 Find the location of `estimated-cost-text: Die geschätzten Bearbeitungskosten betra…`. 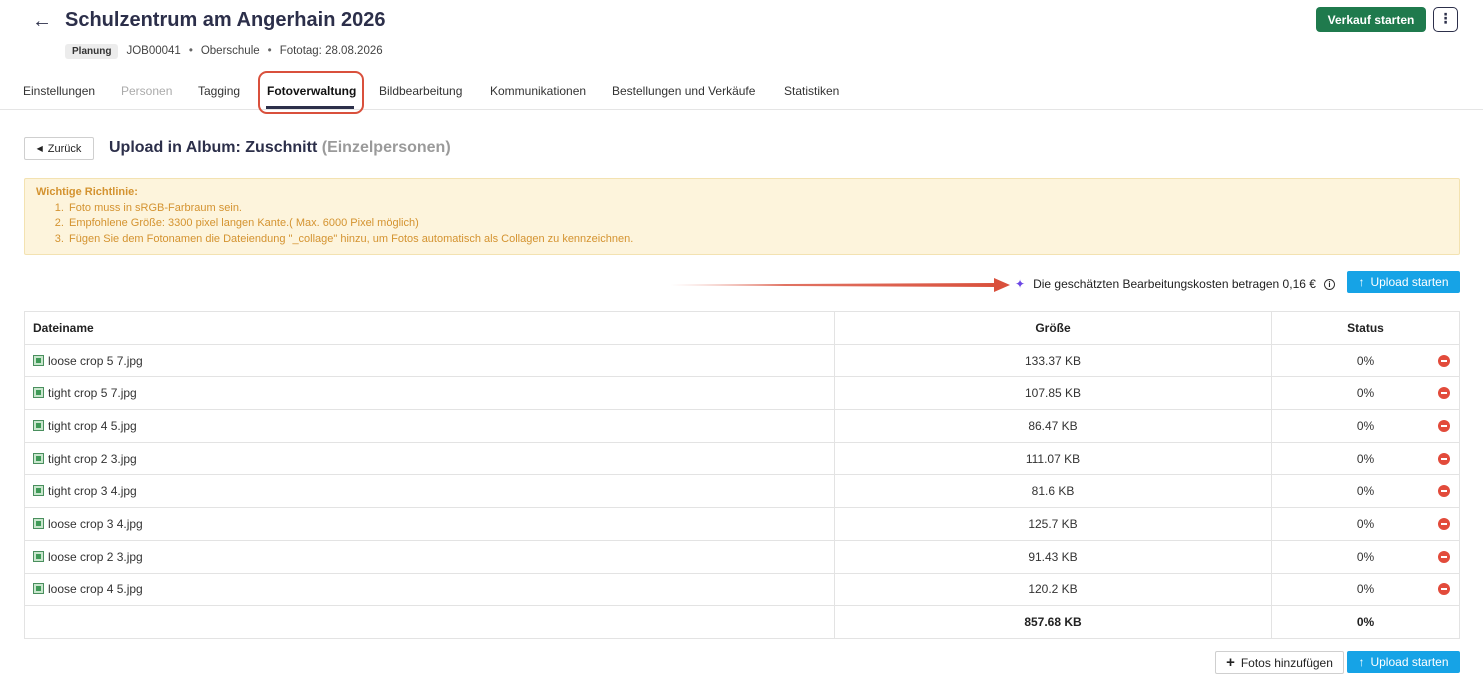

estimated-cost-text: Die geschätzten Bearbeitungskosten betra… is located at coordinates (1174, 284).